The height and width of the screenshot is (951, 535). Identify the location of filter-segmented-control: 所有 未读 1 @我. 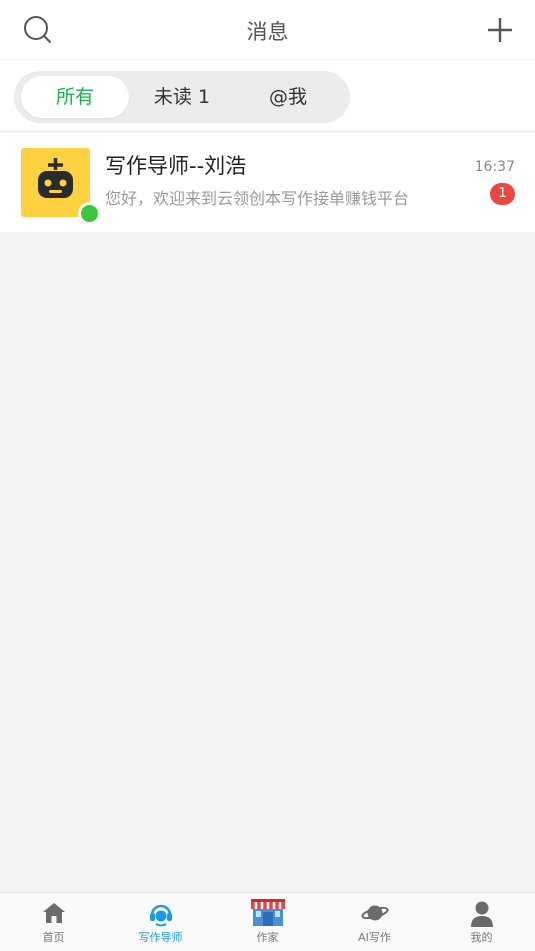
(182, 97).